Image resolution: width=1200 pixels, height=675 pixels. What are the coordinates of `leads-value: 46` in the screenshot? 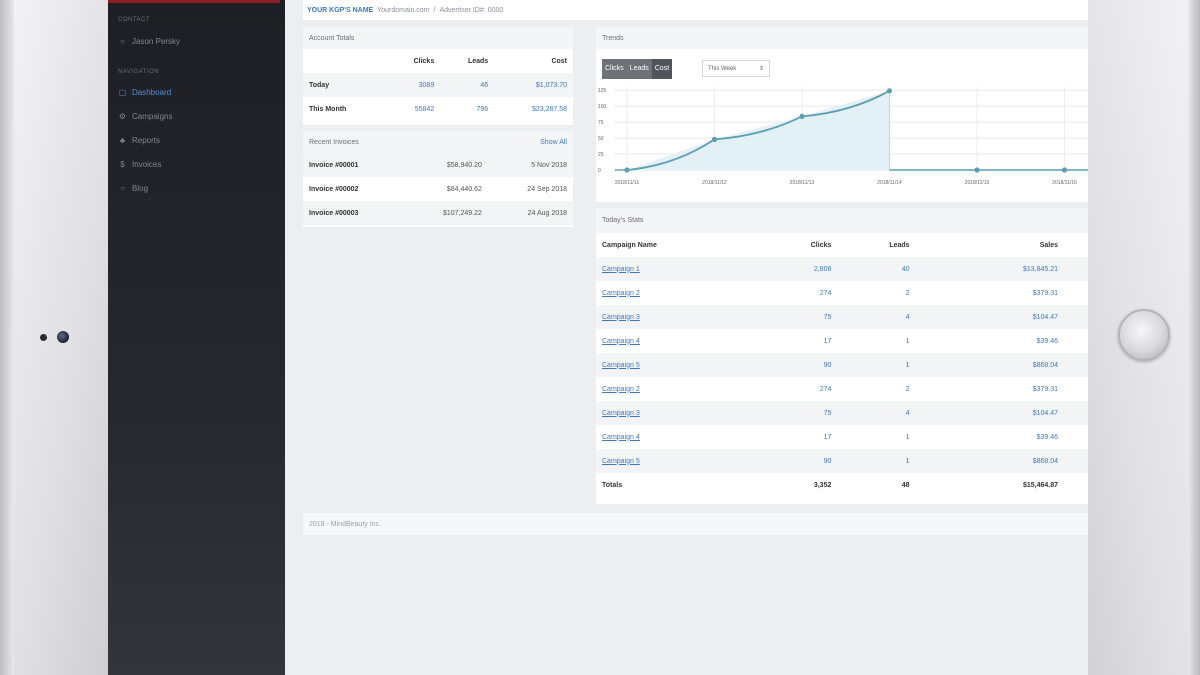 It's located at (467, 85).